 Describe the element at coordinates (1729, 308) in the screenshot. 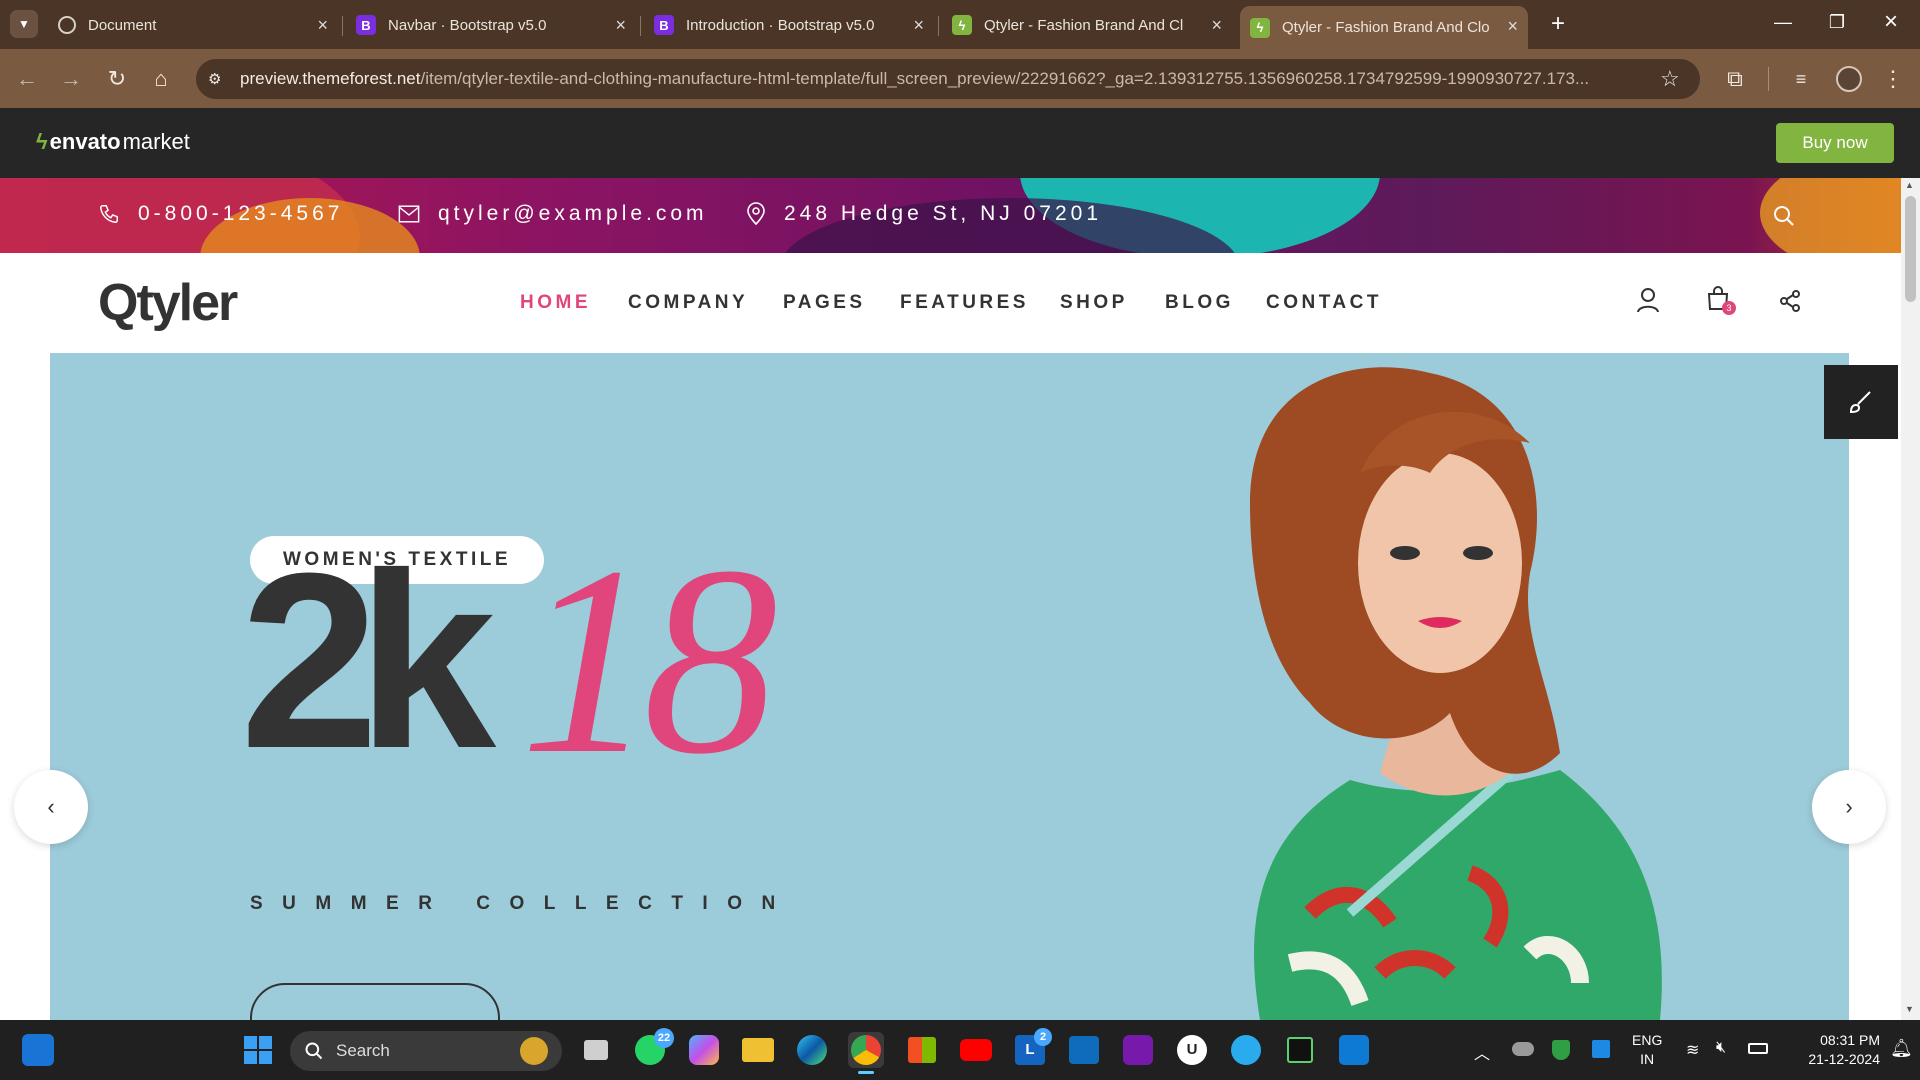

I see `cart-count-badge: 3` at that location.